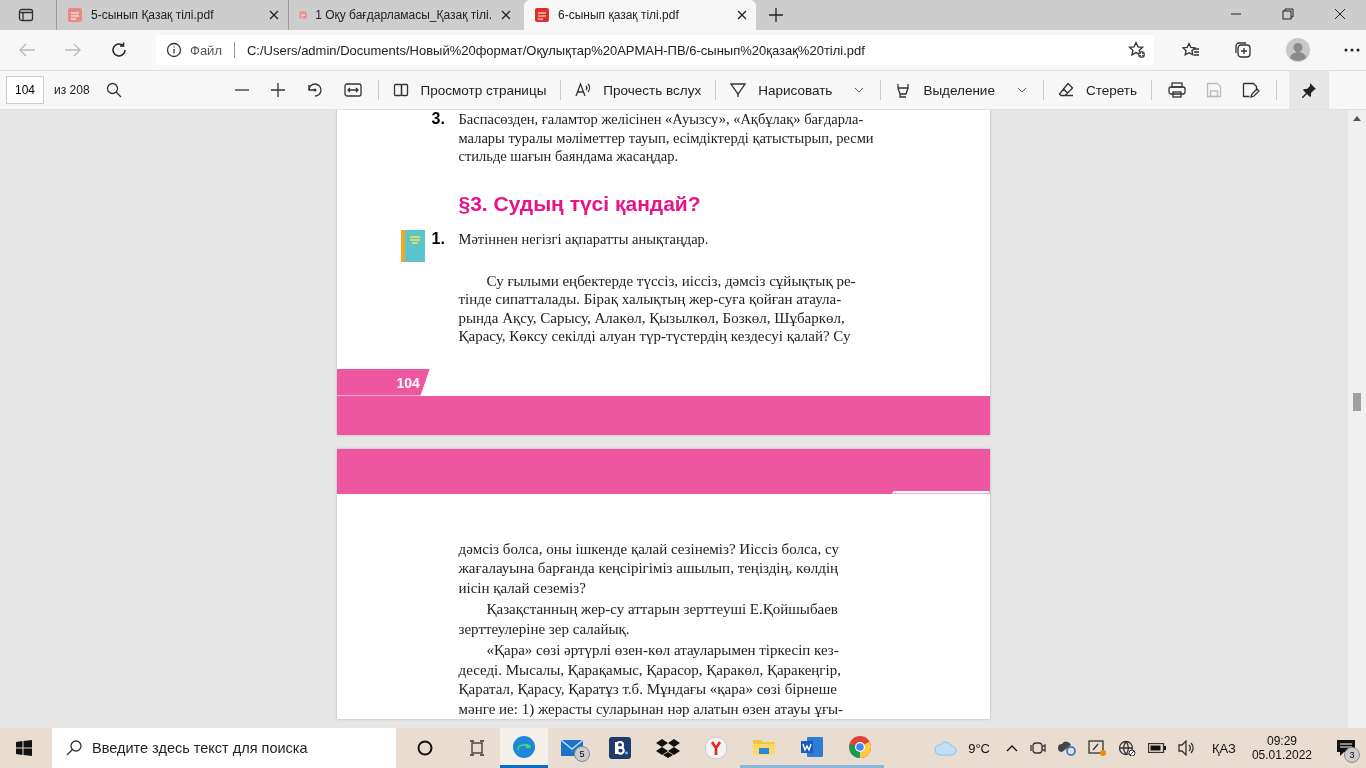 The image size is (1366, 768). Describe the element at coordinates (1251, 90) in the screenshot. I see `save-as-icon` at that location.